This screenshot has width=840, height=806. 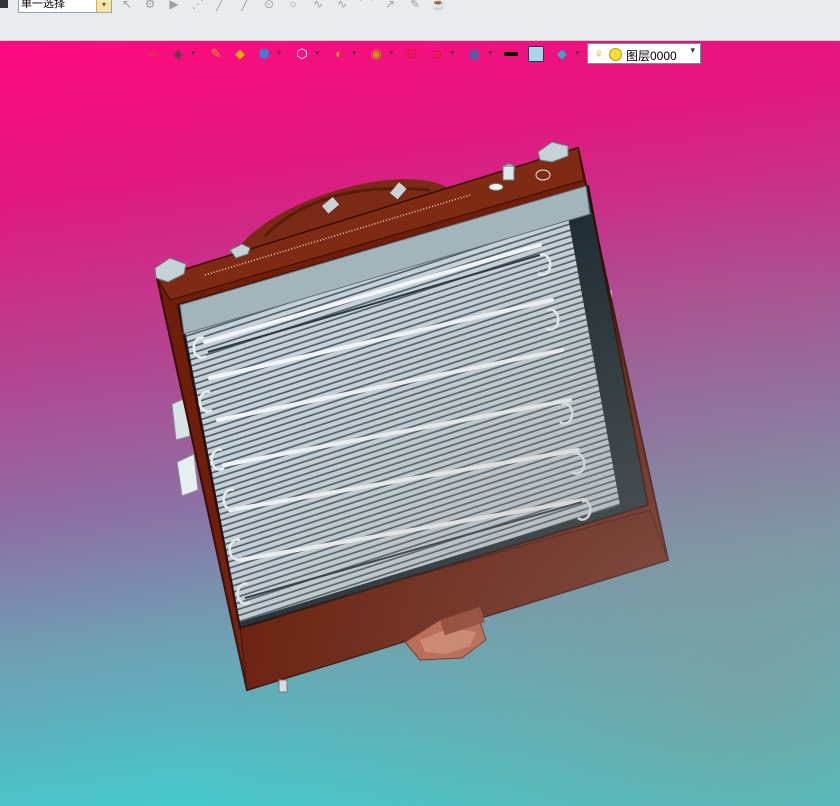 What do you see at coordinates (342, 54) in the screenshot?
I see `section-icon: ◐ ▾` at bounding box center [342, 54].